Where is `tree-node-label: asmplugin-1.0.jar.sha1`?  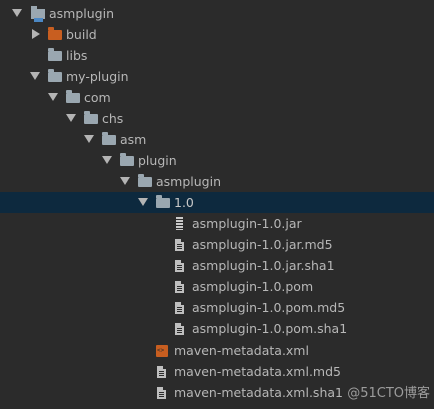
tree-node-label: asmplugin-1.0.jar.sha1 is located at coordinates (263, 265).